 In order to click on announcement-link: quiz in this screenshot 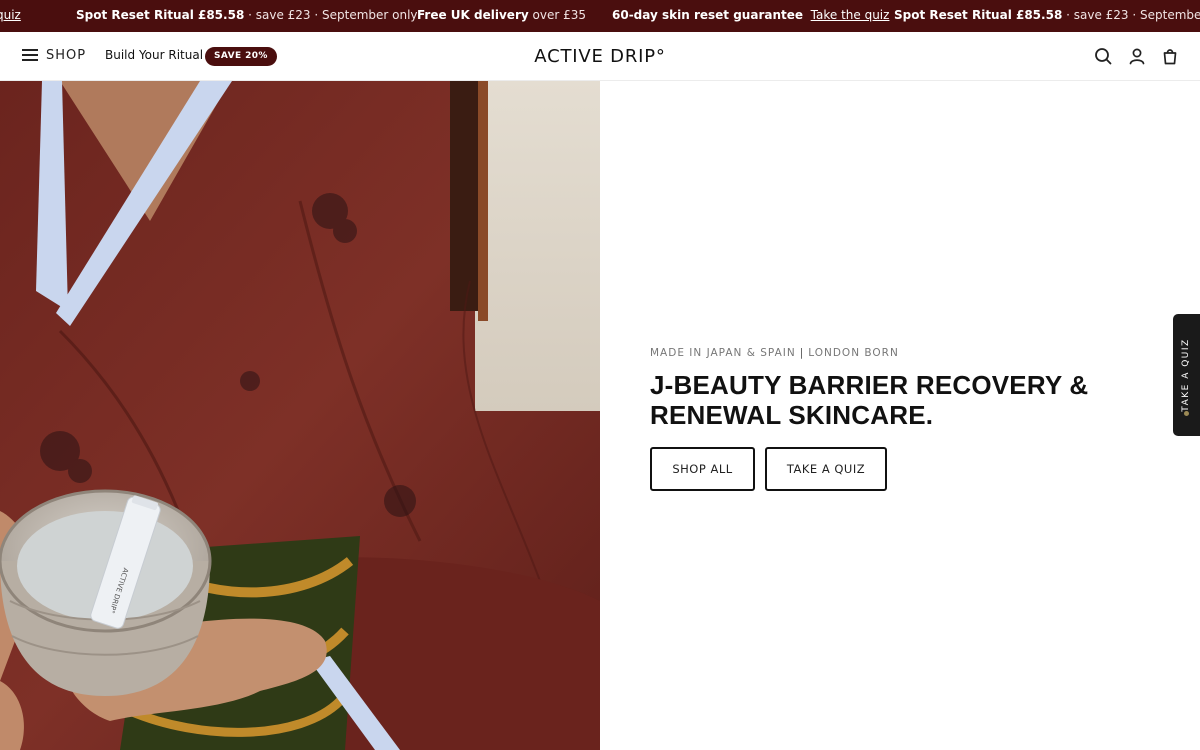, I will do `click(10, 15)`.